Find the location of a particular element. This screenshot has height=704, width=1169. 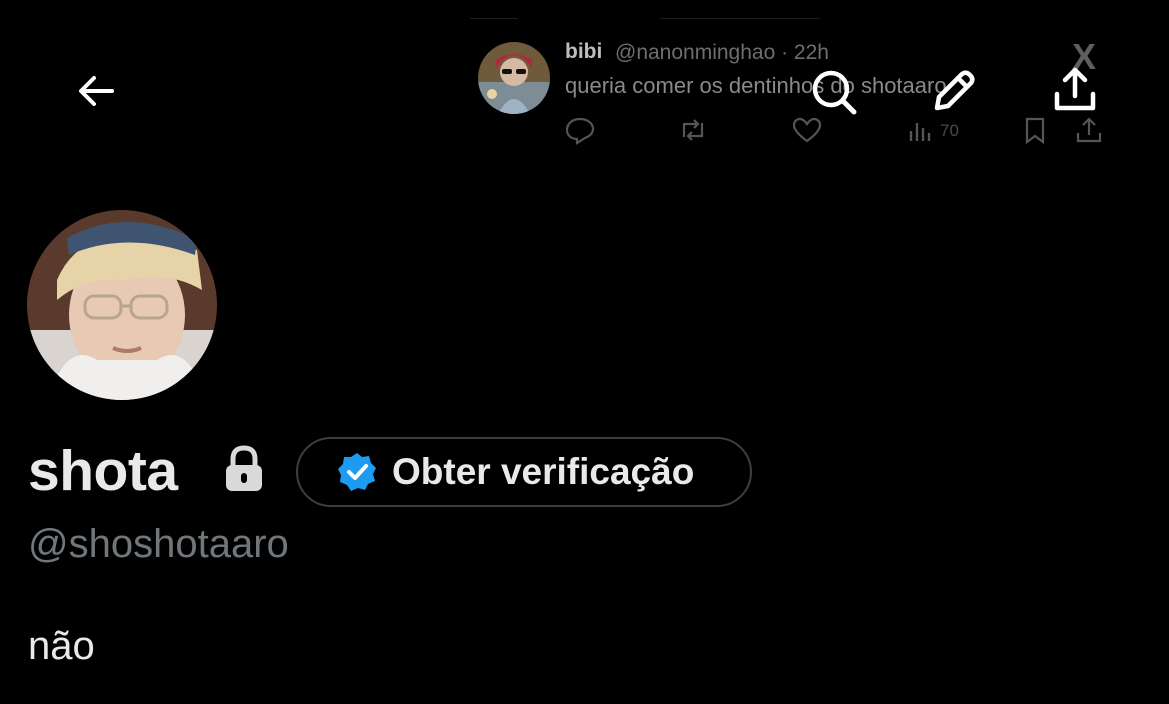

banner-tweet-avatar is located at coordinates (514, 78).